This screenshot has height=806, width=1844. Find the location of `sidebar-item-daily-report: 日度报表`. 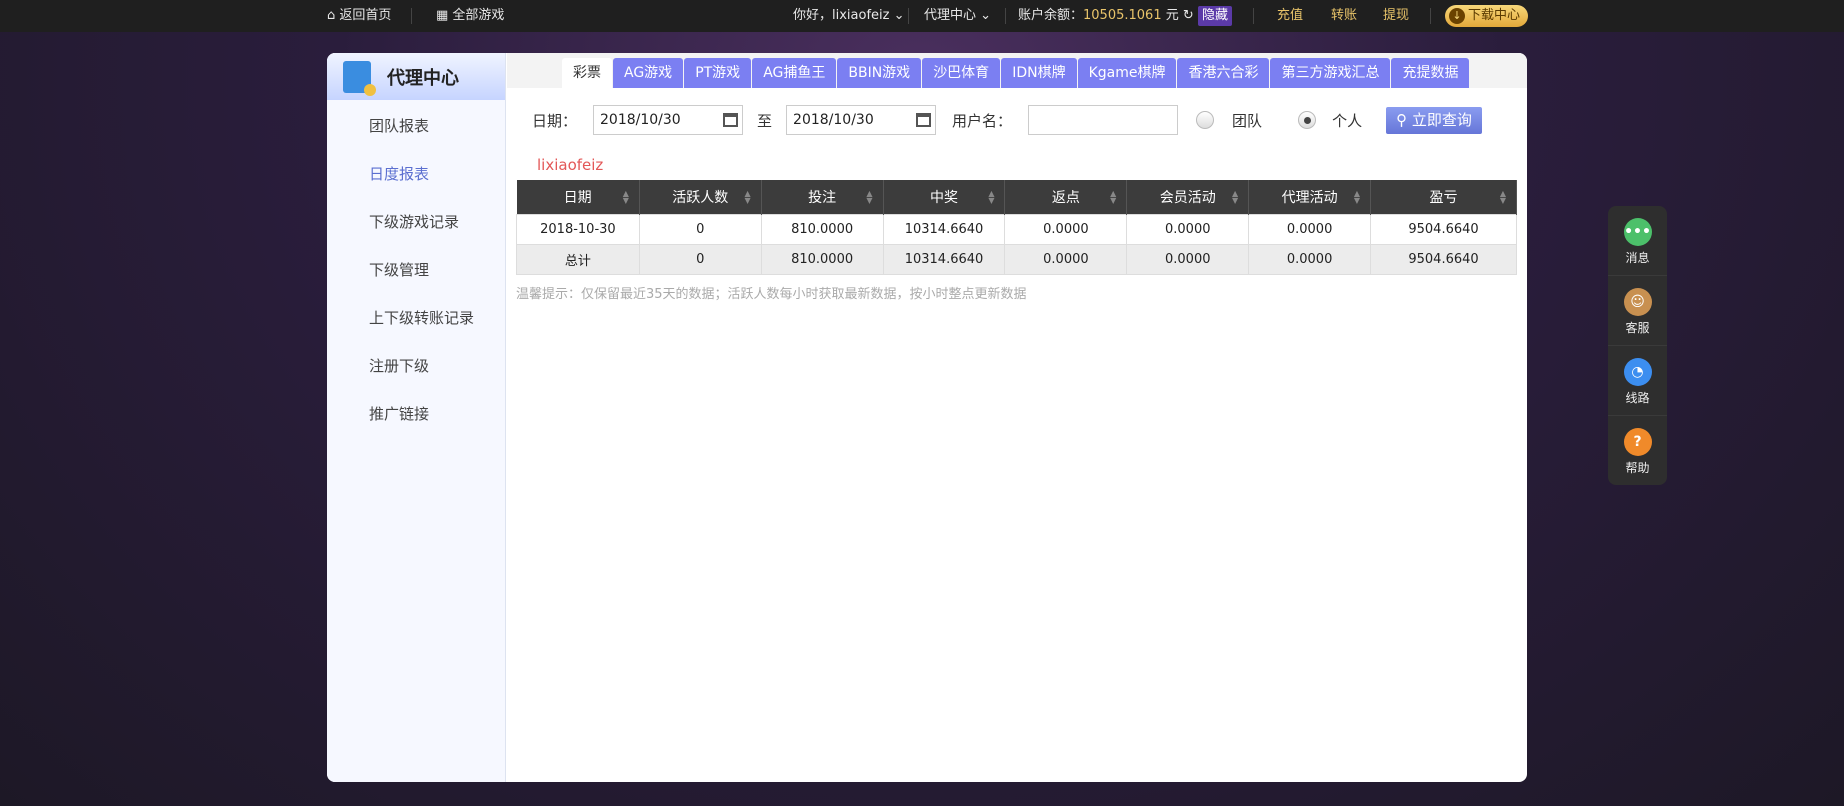

sidebar-item-daily-report: 日度报表 is located at coordinates (416, 174).